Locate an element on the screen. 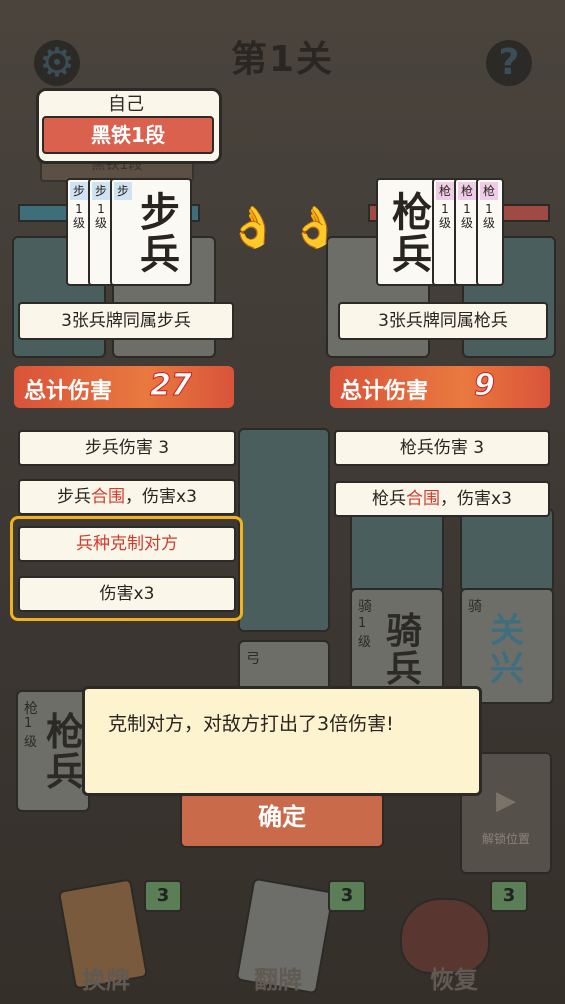 This screenshot has height=1004, width=565. board-spear-card: 枪 1级 枪兵 is located at coordinates (53, 751).